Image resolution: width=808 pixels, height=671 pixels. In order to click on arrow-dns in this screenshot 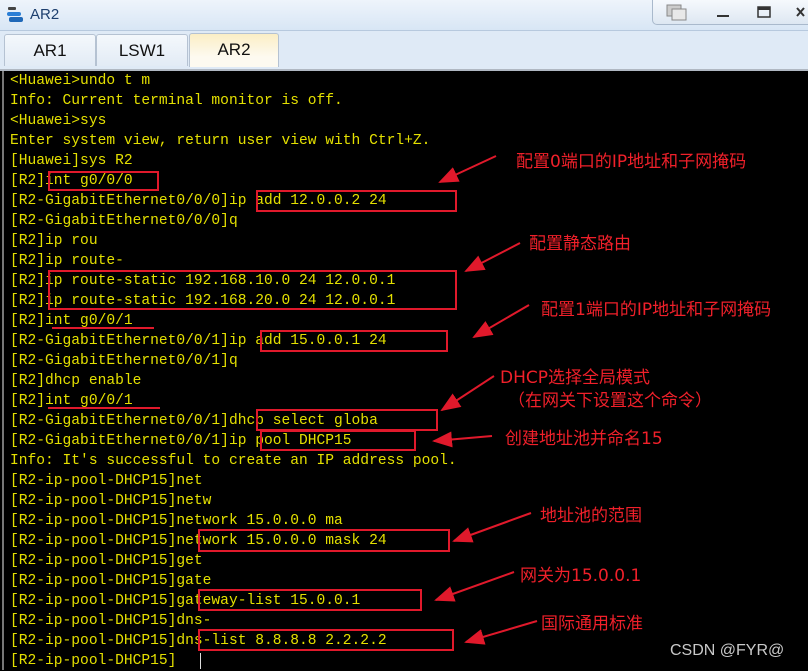, I will do `click(501, 632)`.